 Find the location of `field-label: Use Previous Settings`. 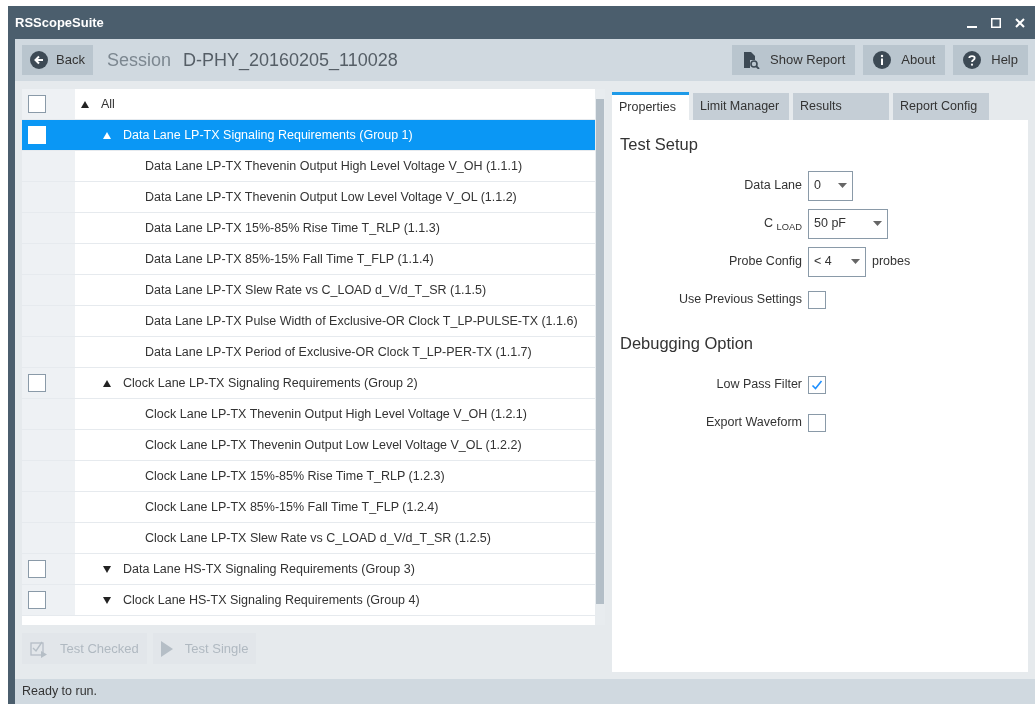

field-label: Use Previous Settings is located at coordinates (740, 300).